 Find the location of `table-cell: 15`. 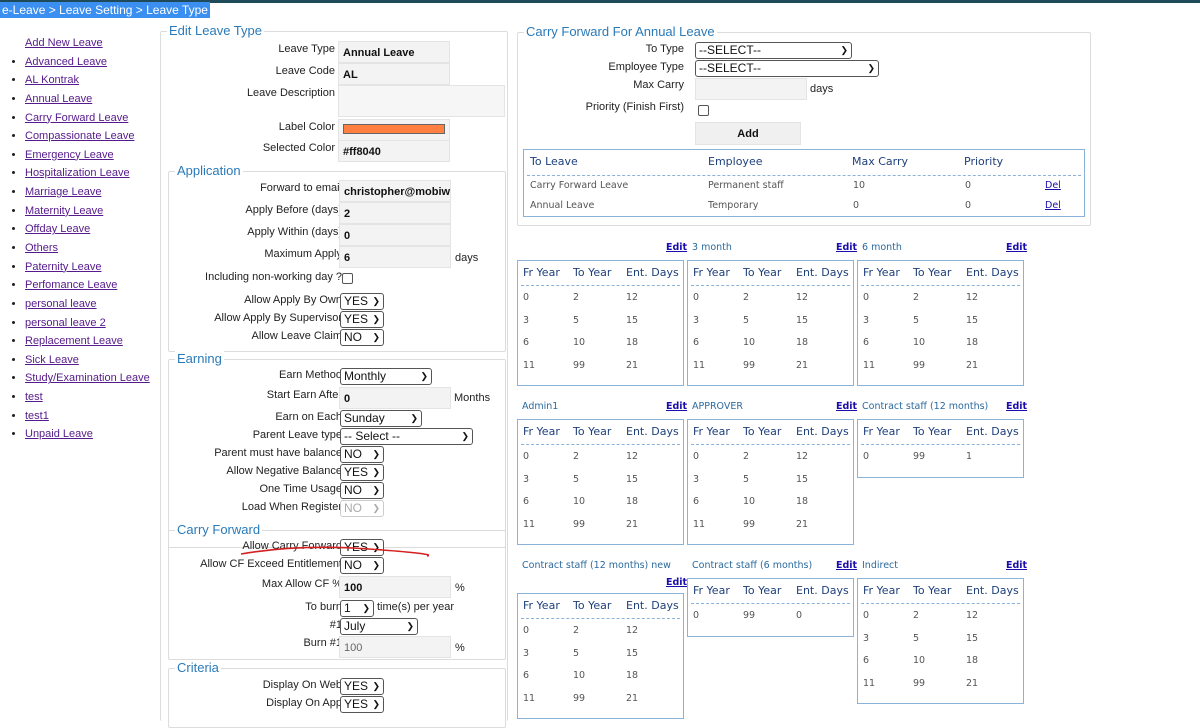

table-cell: 15 is located at coordinates (802, 320).